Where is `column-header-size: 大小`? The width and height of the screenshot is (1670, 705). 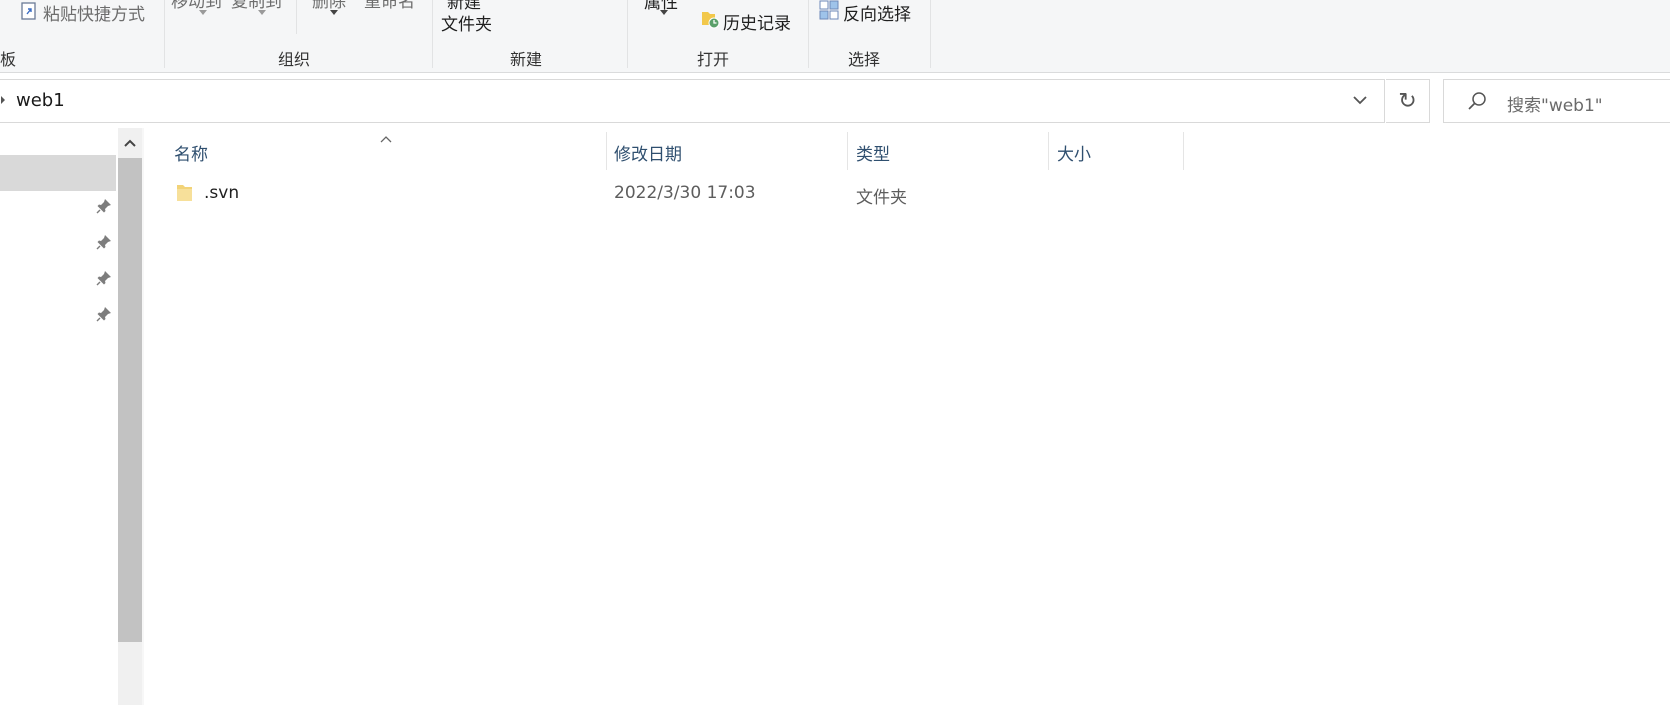 column-header-size: 大小 is located at coordinates (1074, 152).